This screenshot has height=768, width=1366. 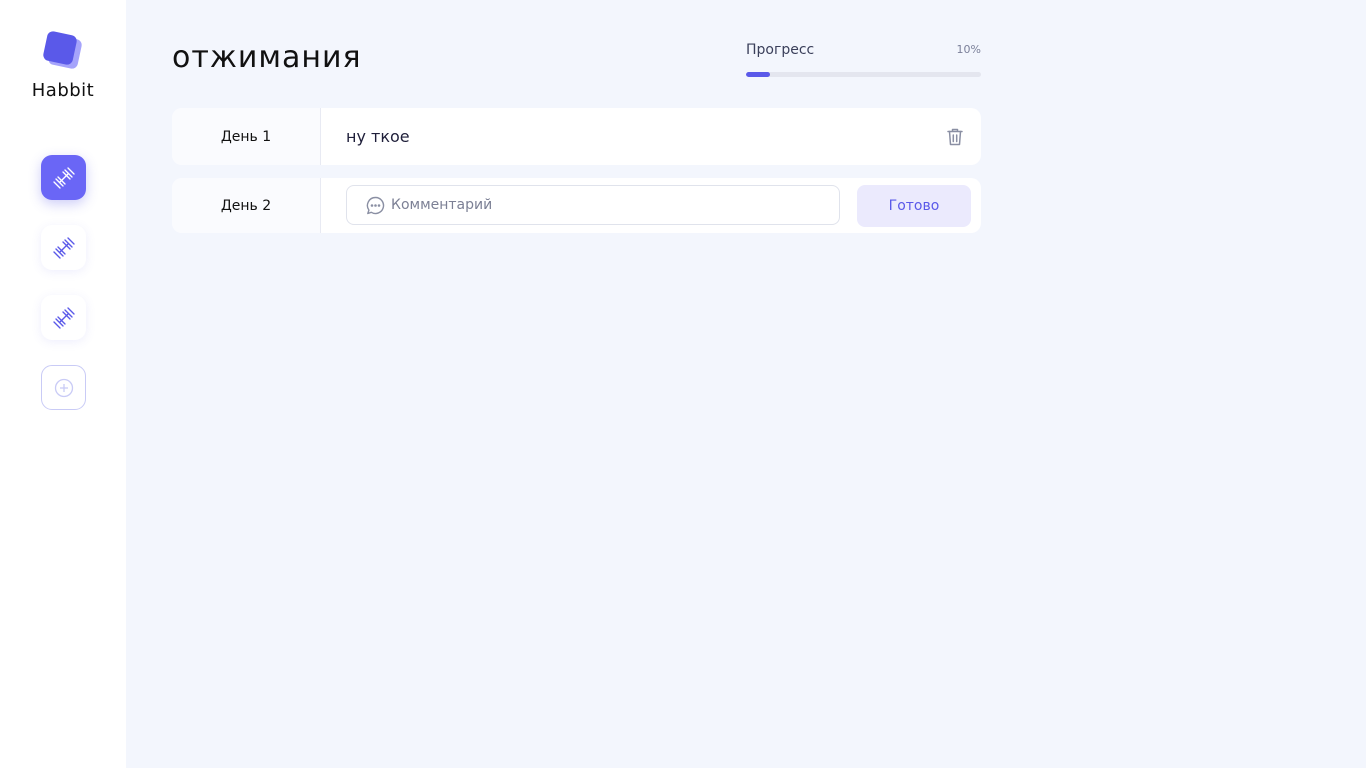 I want to click on speech-bubble-icon, so click(x=375, y=205).